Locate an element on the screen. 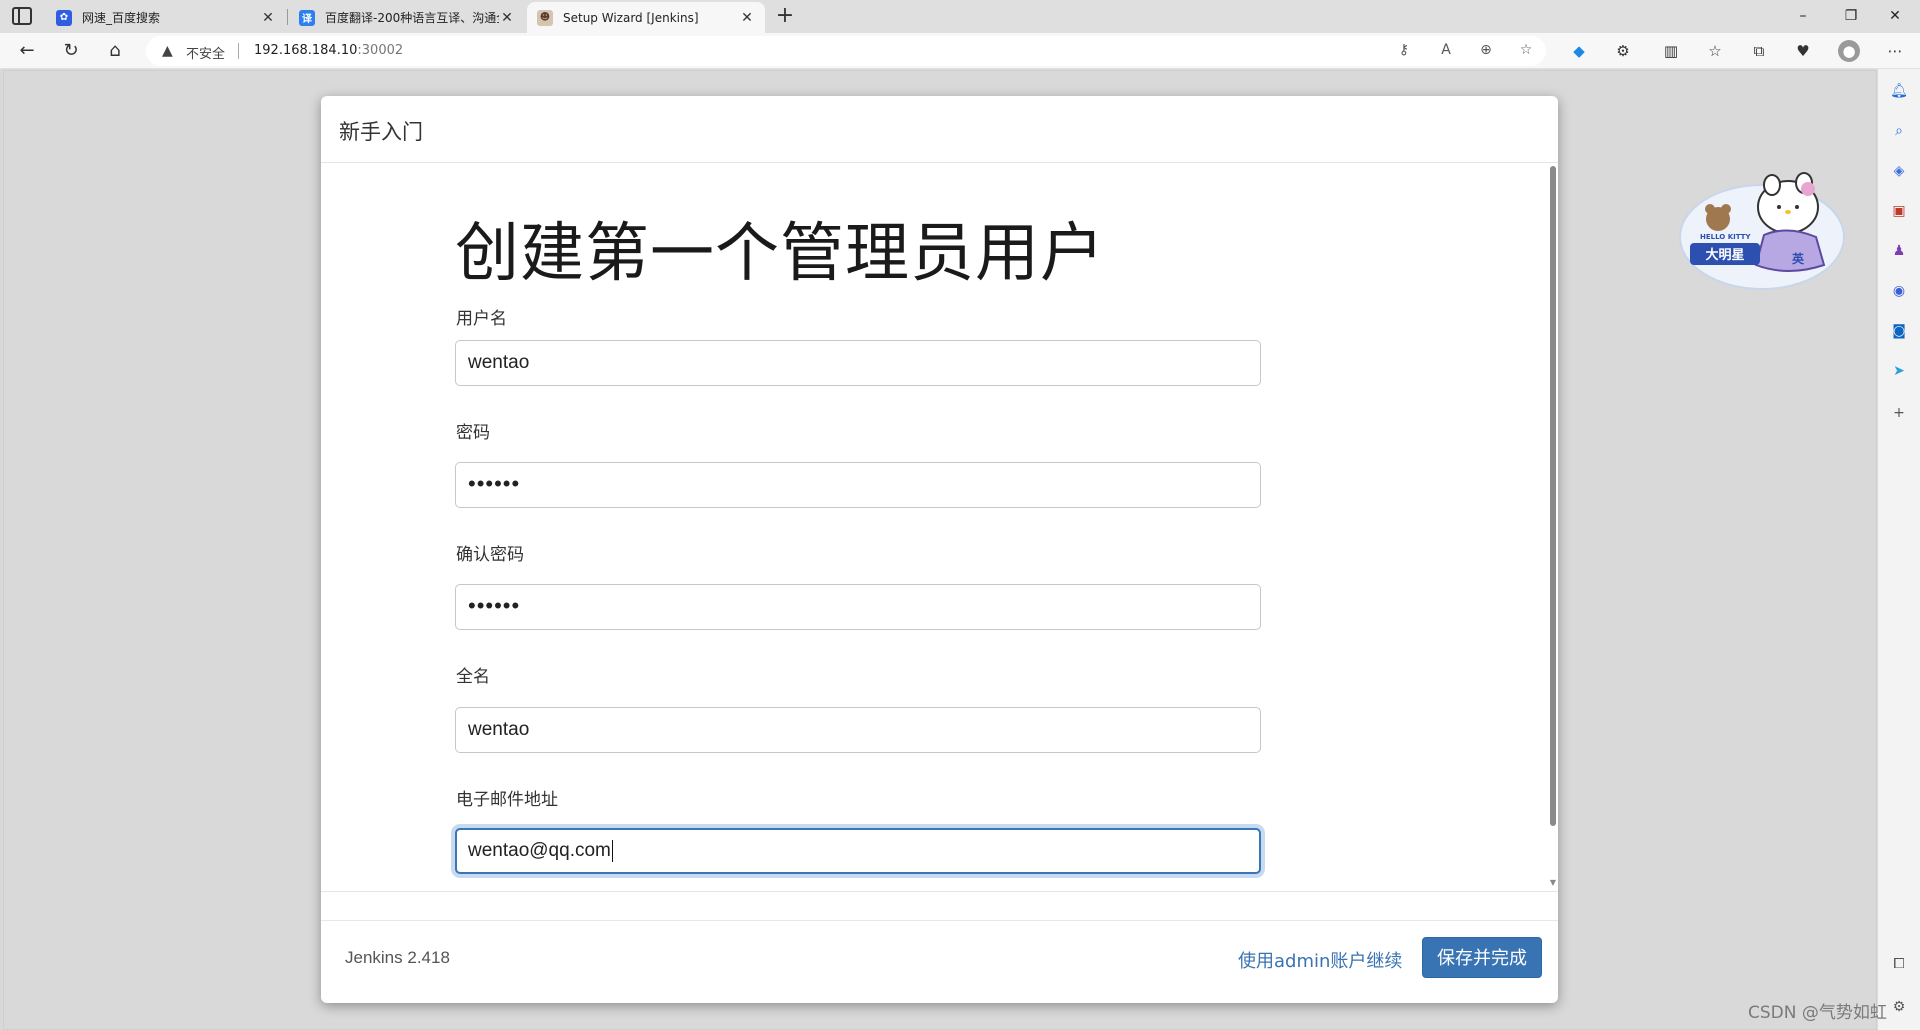 Image resolution: width=1920 pixels, height=1030 pixels. search-icon: ⌕ is located at coordinates (1899, 131).